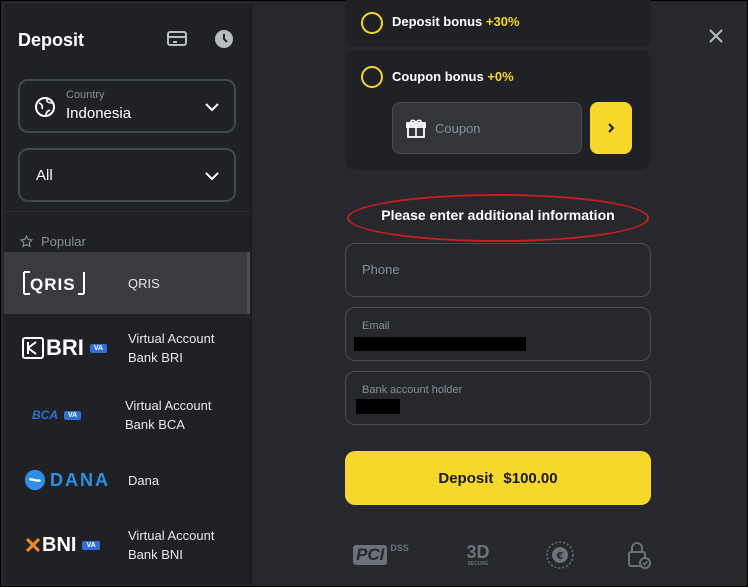 Image resolution: width=748 pixels, height=587 pixels. I want to click on deposit-bonus-label: Deposit bonus +30%, so click(456, 21).